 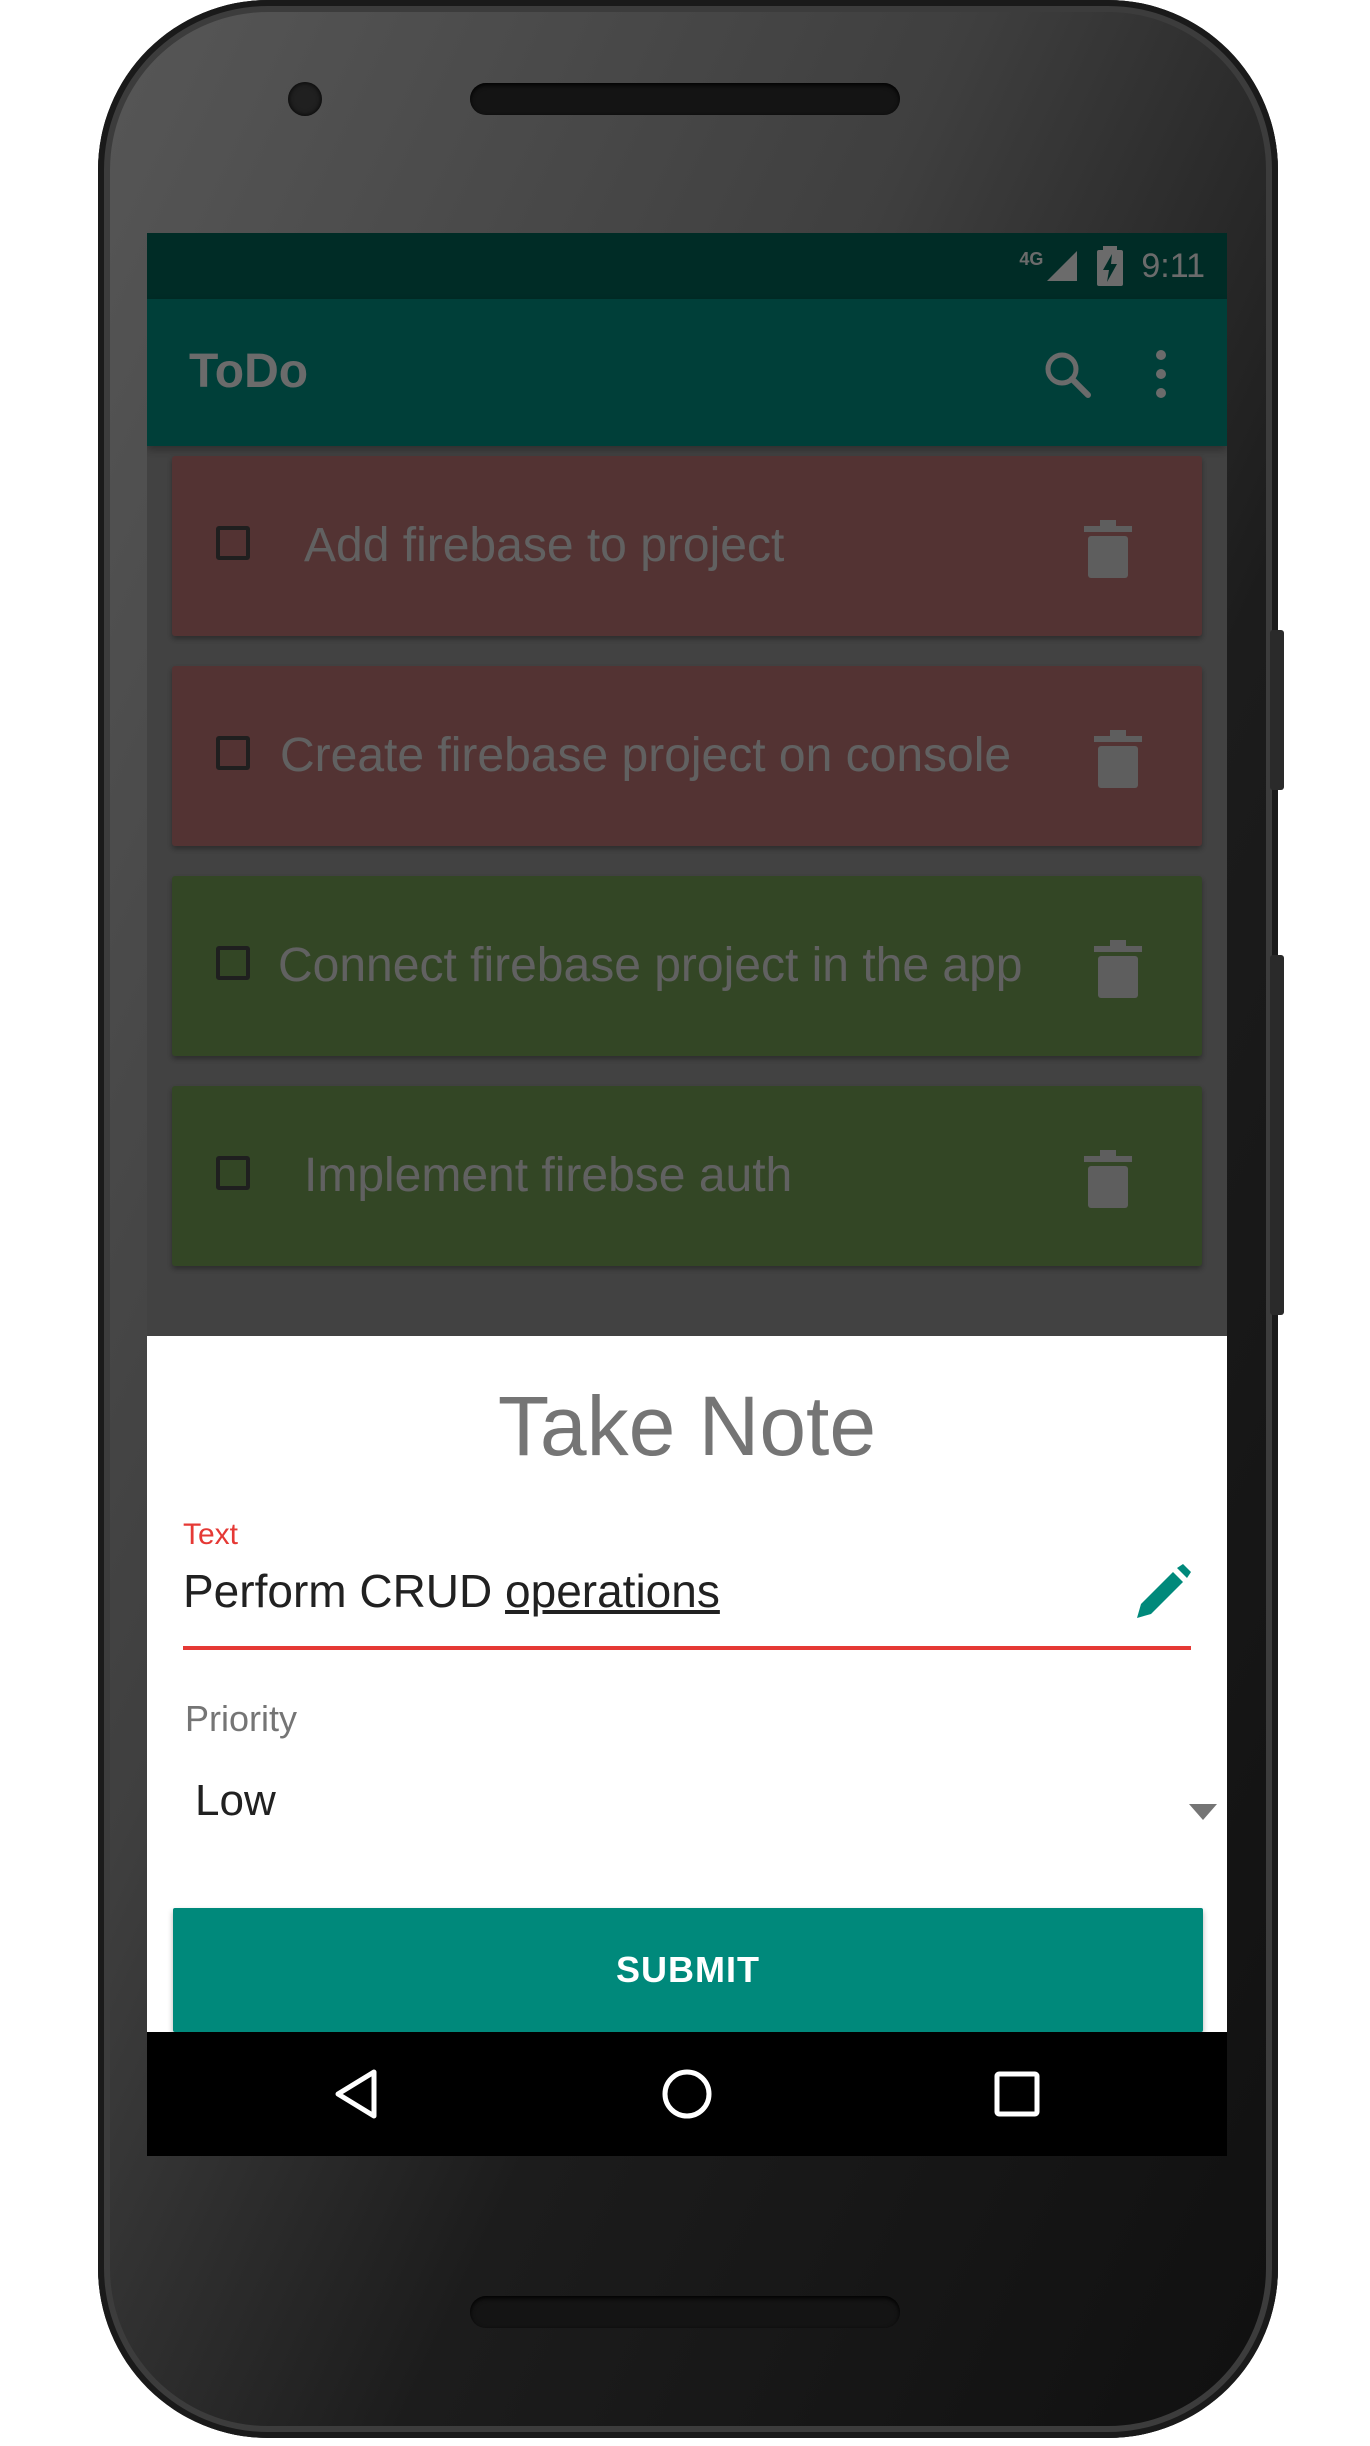 I want to click on front-camera, so click(x=305, y=99).